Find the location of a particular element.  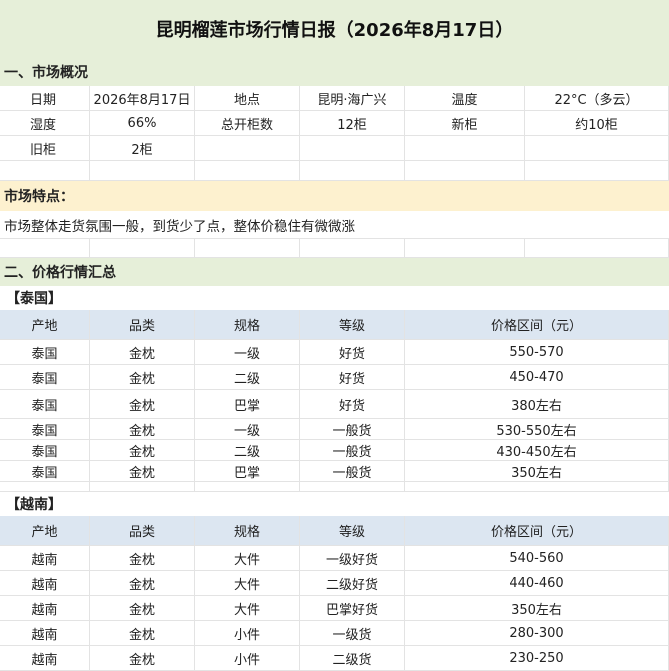

overview-cell: 昆明·海广兴 is located at coordinates (352, 98).